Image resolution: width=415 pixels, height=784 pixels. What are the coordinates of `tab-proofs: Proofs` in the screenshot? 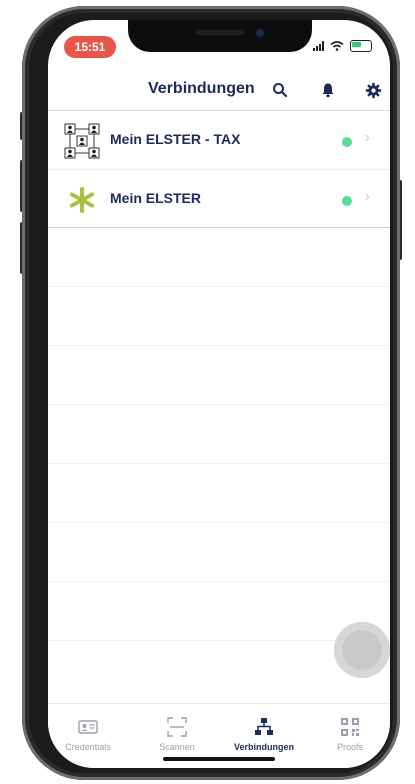 It's located at (350, 734).